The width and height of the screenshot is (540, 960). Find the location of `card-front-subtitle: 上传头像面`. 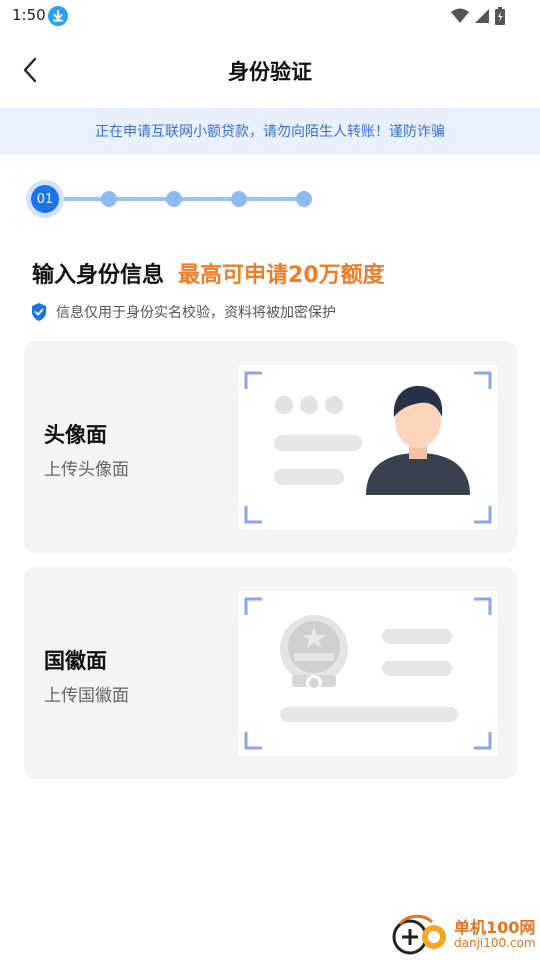

card-front-subtitle: 上传头像面 is located at coordinates (86, 470).